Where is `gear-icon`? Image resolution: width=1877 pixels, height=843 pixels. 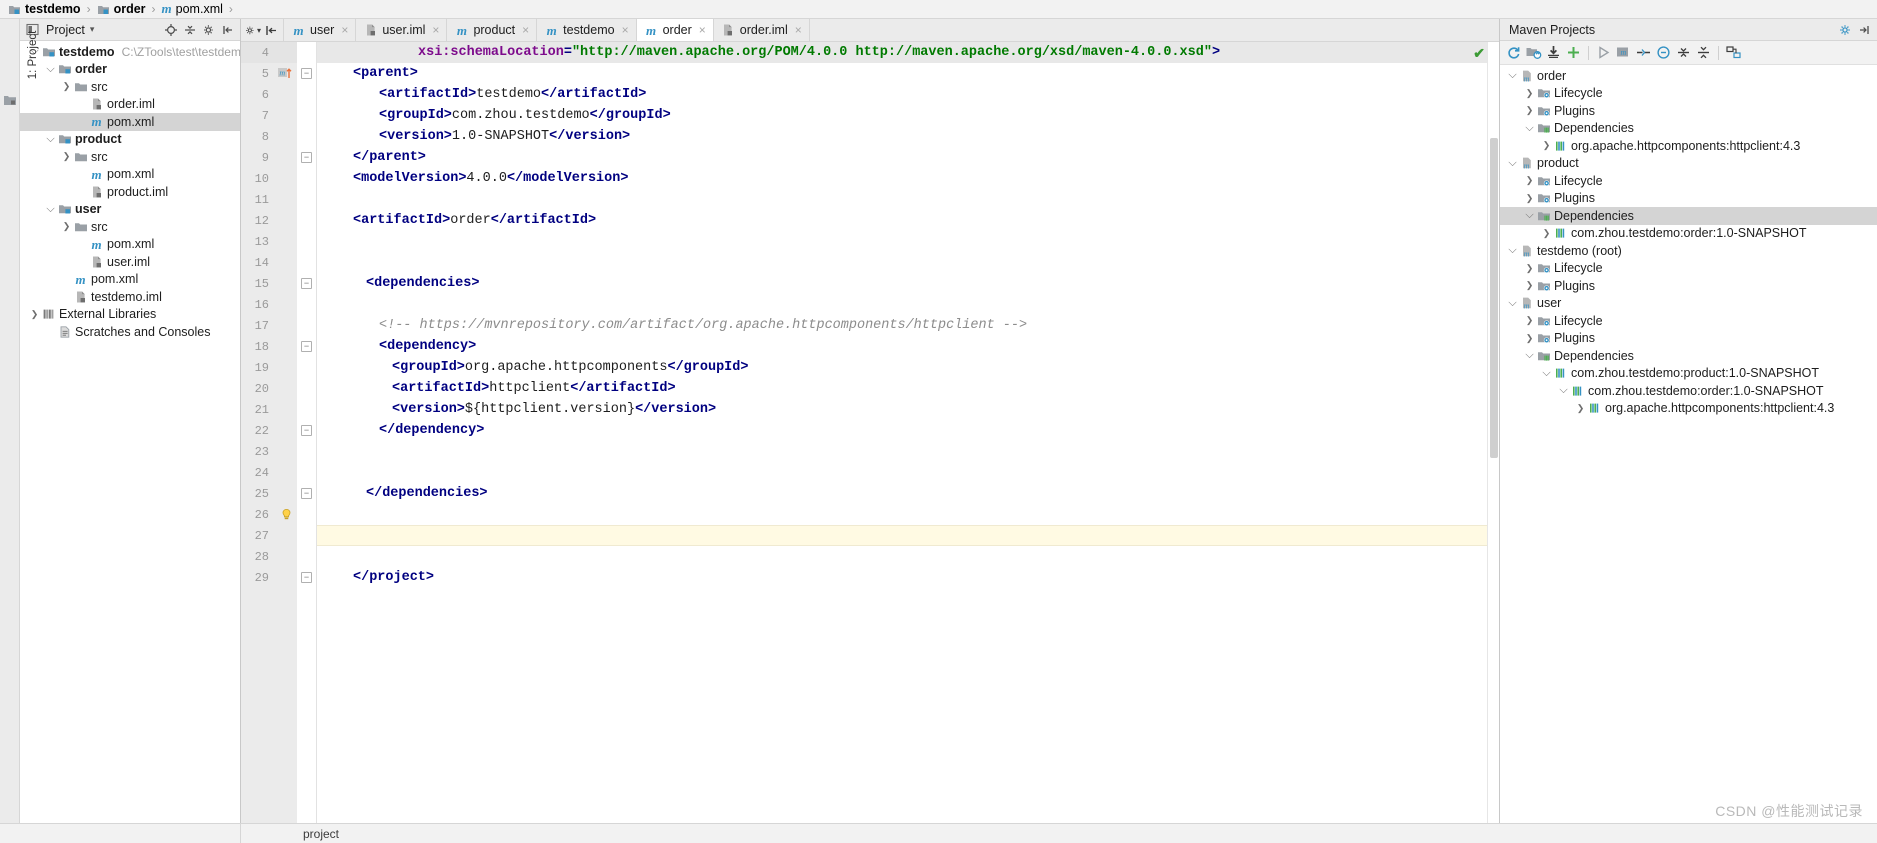
gear-icon is located at coordinates (1844, 29).